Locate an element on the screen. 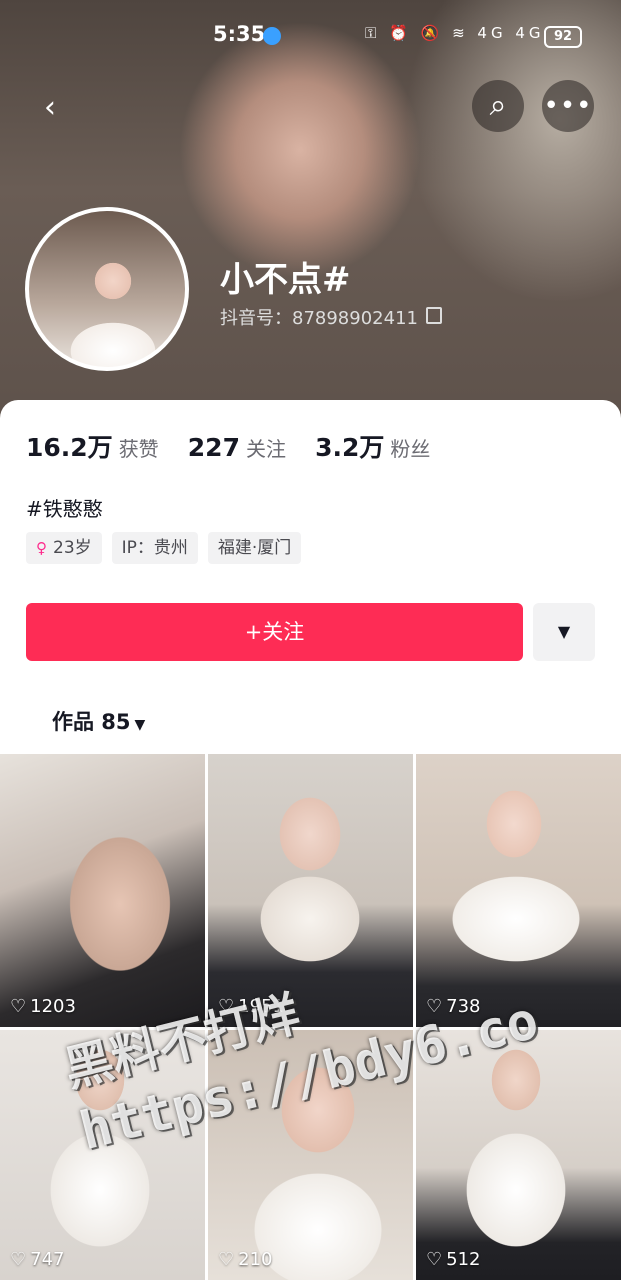  douyin-id: 抖音号：87898902411 is located at coordinates (319, 318).